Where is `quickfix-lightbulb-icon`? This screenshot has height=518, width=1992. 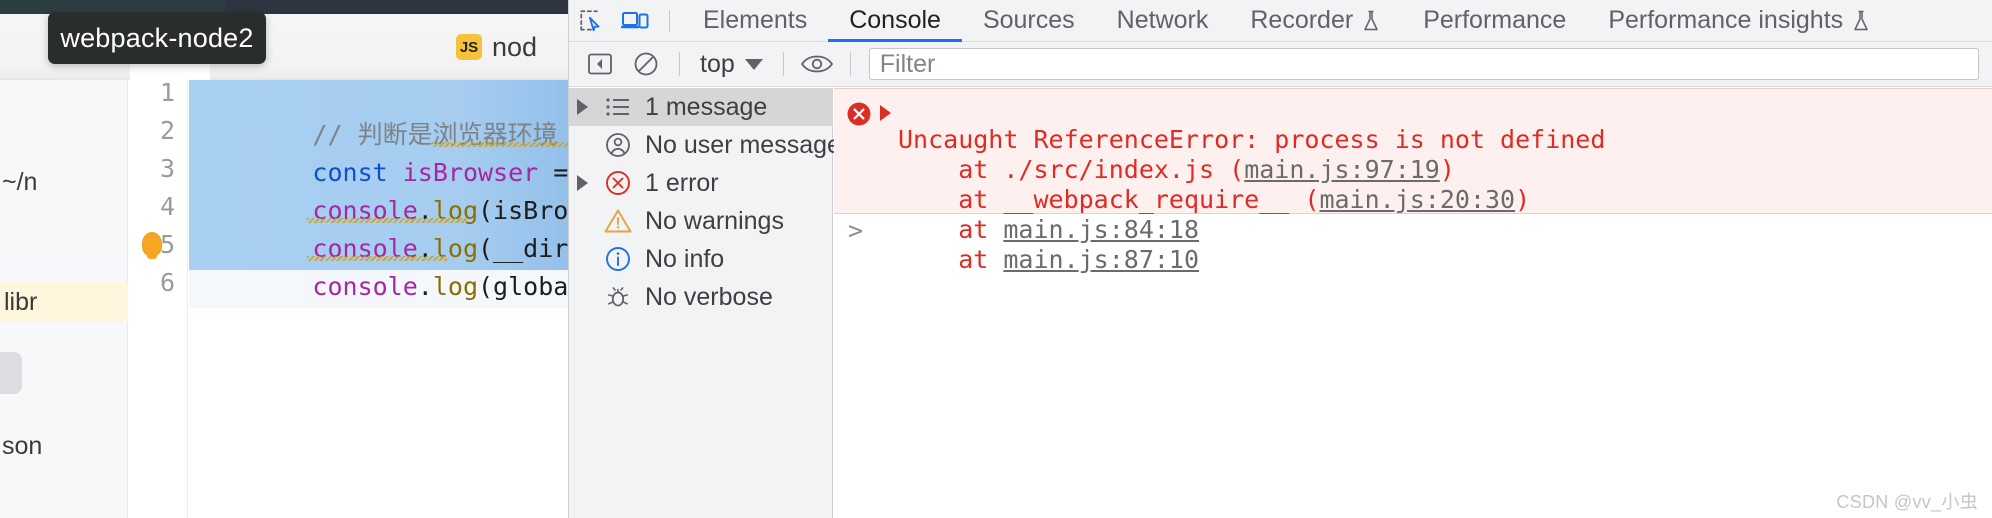
quickfix-lightbulb-icon is located at coordinates (152, 245).